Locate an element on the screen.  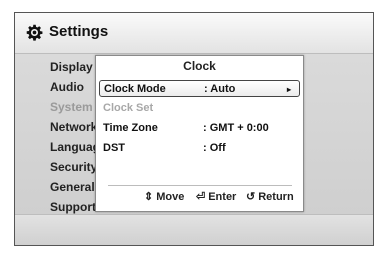
enter-hint: ⏎ Enter is located at coordinates (216, 196).